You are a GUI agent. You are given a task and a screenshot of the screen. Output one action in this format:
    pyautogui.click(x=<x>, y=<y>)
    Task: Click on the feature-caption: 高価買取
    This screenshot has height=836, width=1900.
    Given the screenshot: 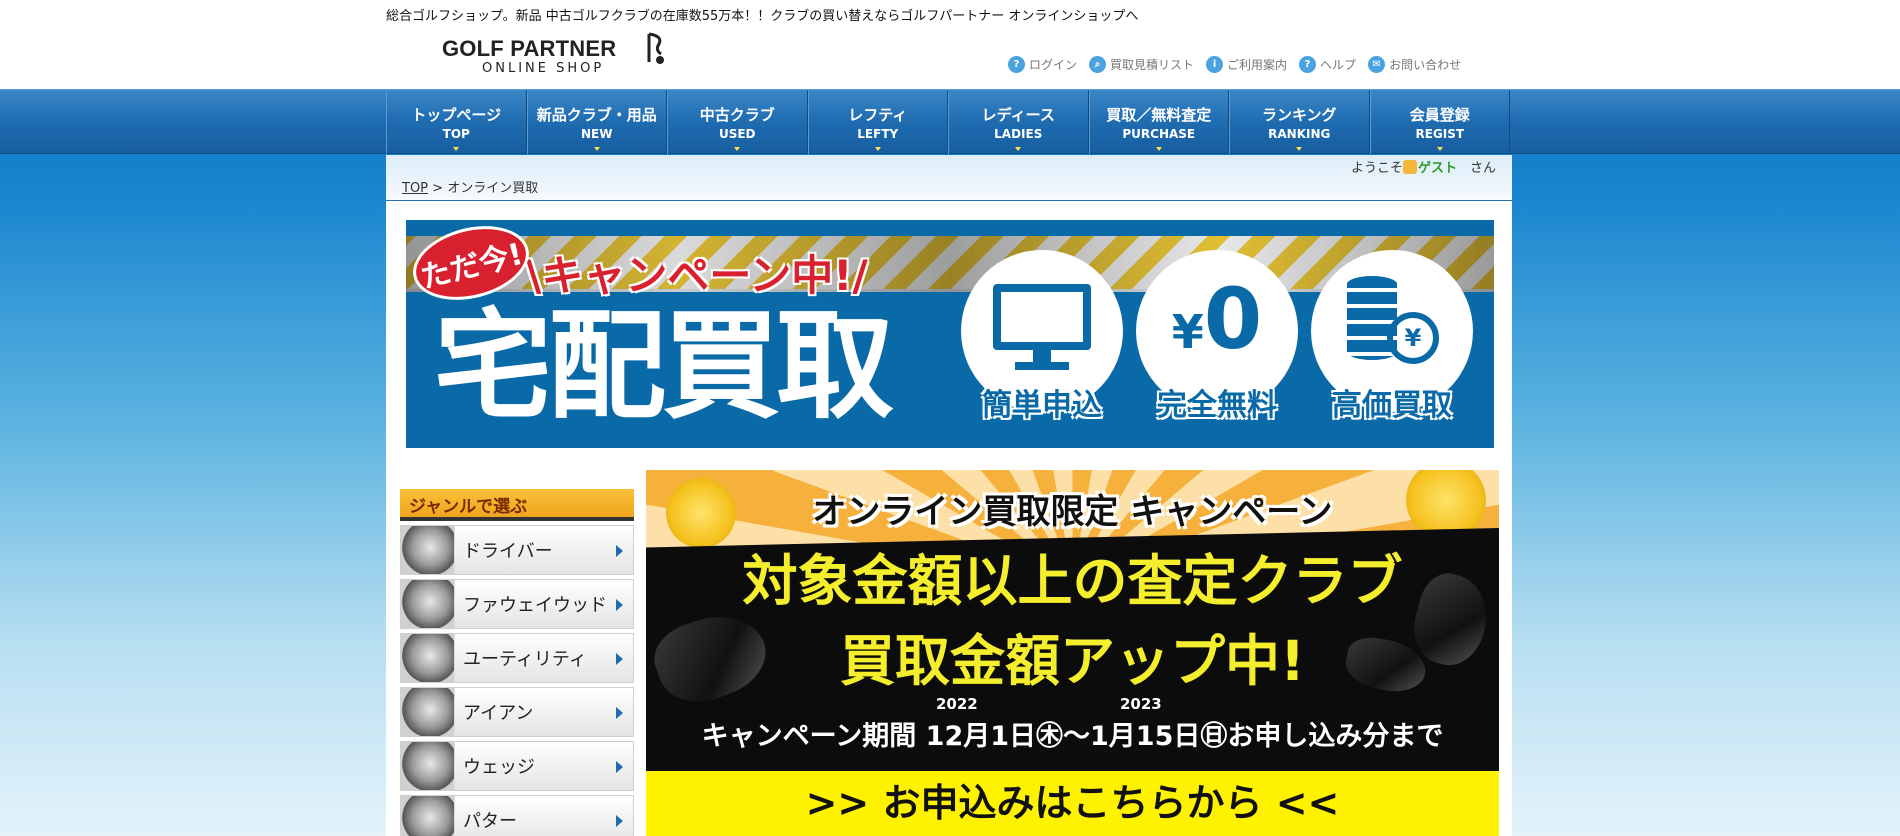 What is the action you would take?
    pyautogui.click(x=1392, y=405)
    